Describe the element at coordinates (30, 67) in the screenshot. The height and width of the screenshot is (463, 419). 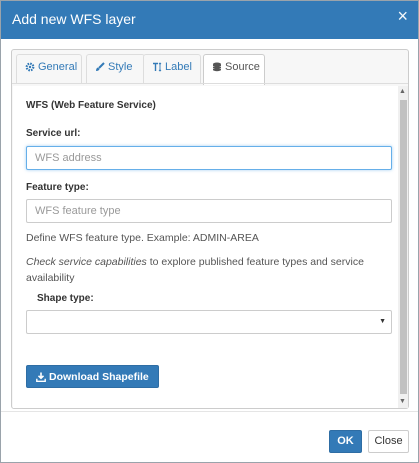
I see `gear-icon` at that location.